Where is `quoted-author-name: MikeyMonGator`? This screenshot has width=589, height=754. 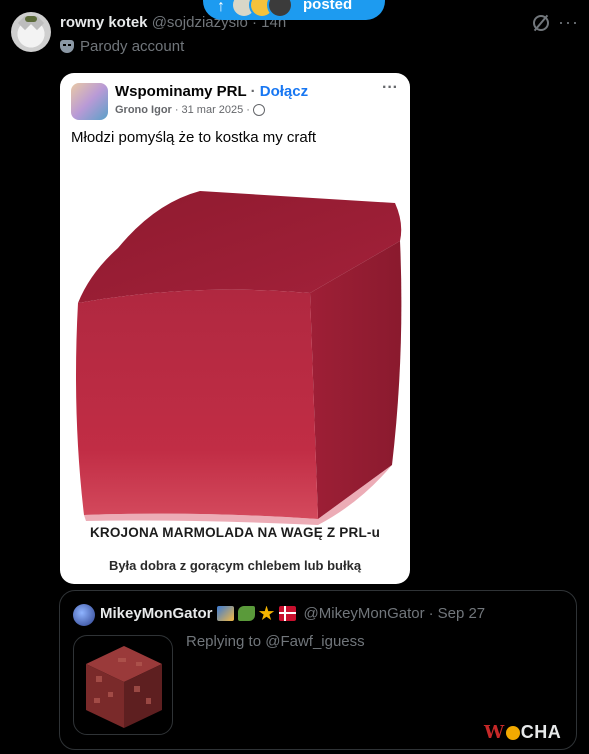
quoted-author-name: MikeyMonGator is located at coordinates (156, 613).